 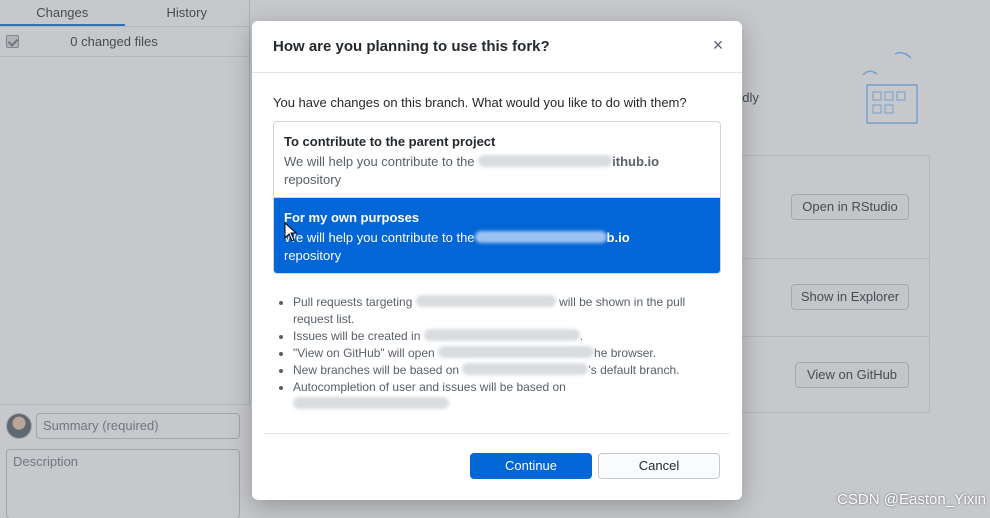 I want to click on cancel-button: Cancel, so click(x=659, y=466).